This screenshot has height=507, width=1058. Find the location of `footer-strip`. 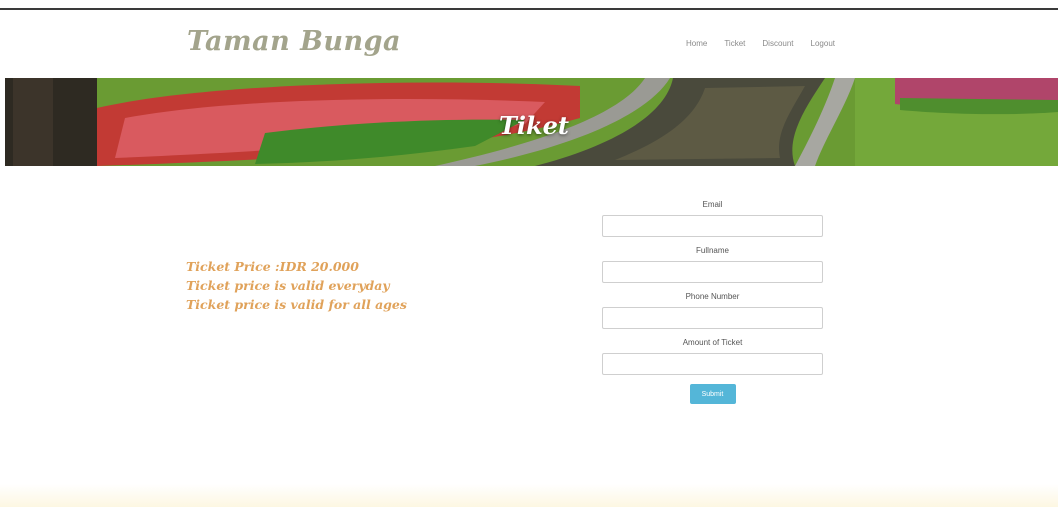

footer-strip is located at coordinates (529, 495).